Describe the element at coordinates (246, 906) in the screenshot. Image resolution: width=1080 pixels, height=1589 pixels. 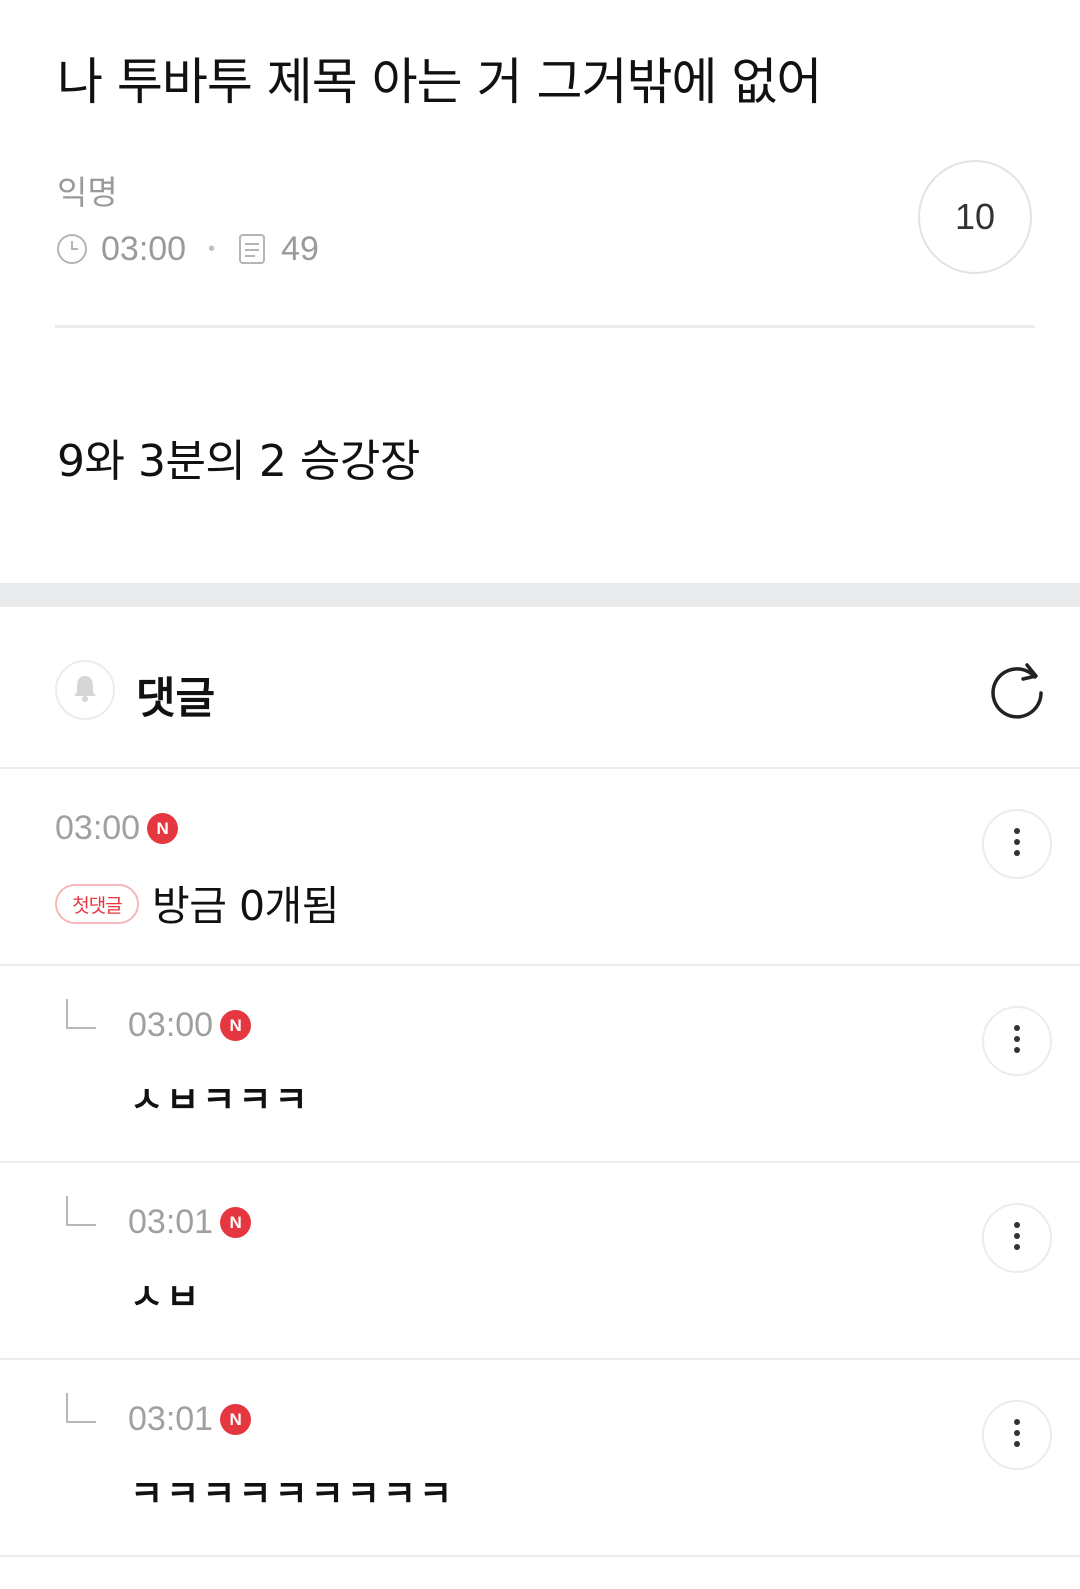
I see `comment-text: 방금 0개됨` at that location.